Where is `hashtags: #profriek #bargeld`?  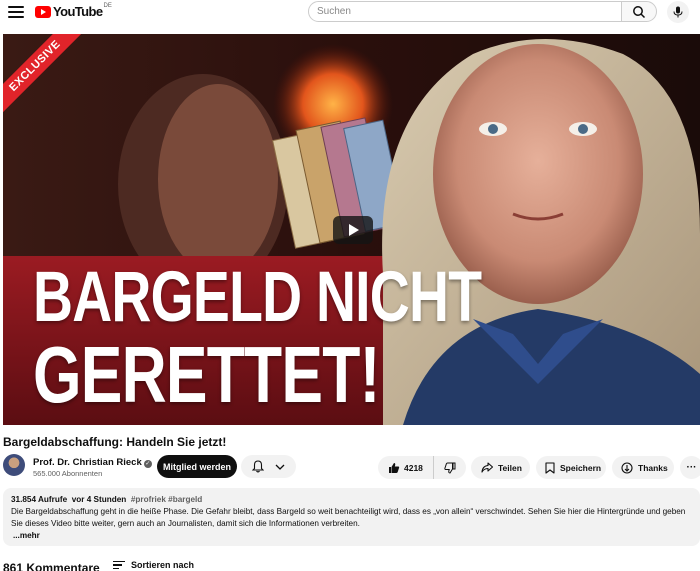
hashtags: #profriek #bargeld is located at coordinates (166, 499).